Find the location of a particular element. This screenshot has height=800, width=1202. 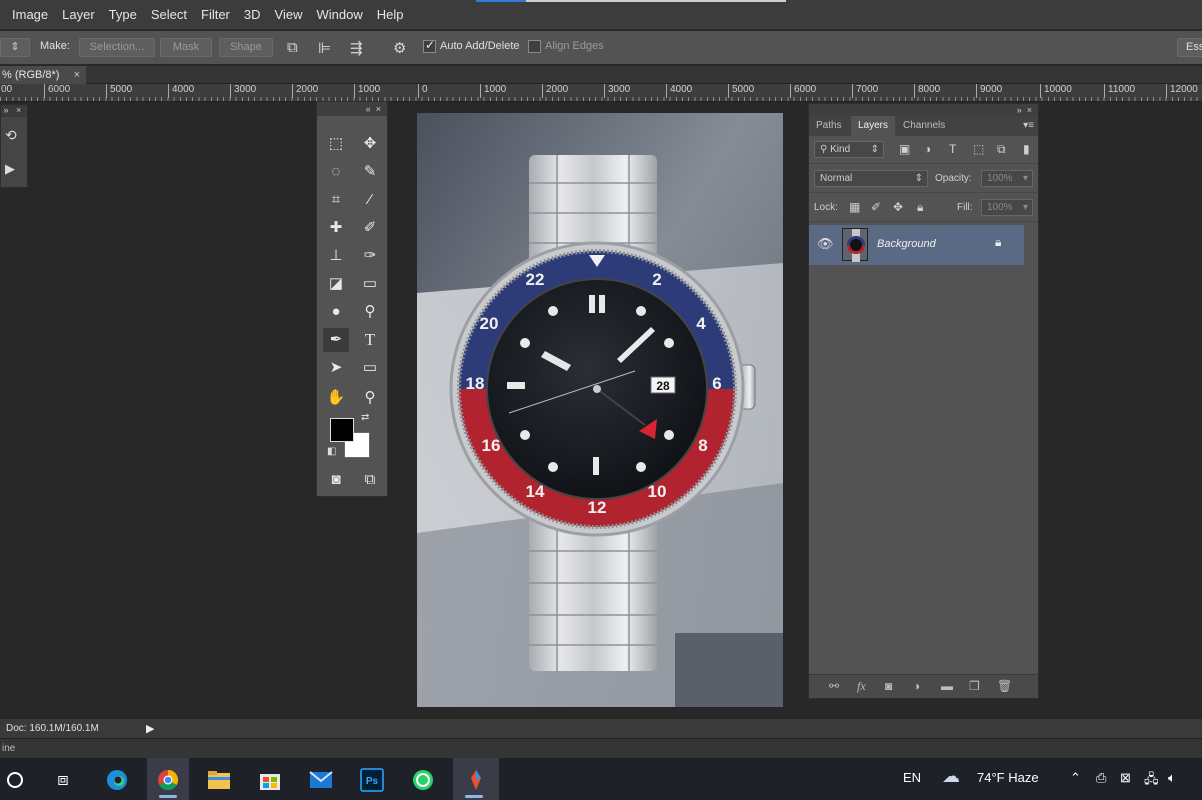

panel-menu-icon: ▾≡ is located at coordinates (1028, 125).